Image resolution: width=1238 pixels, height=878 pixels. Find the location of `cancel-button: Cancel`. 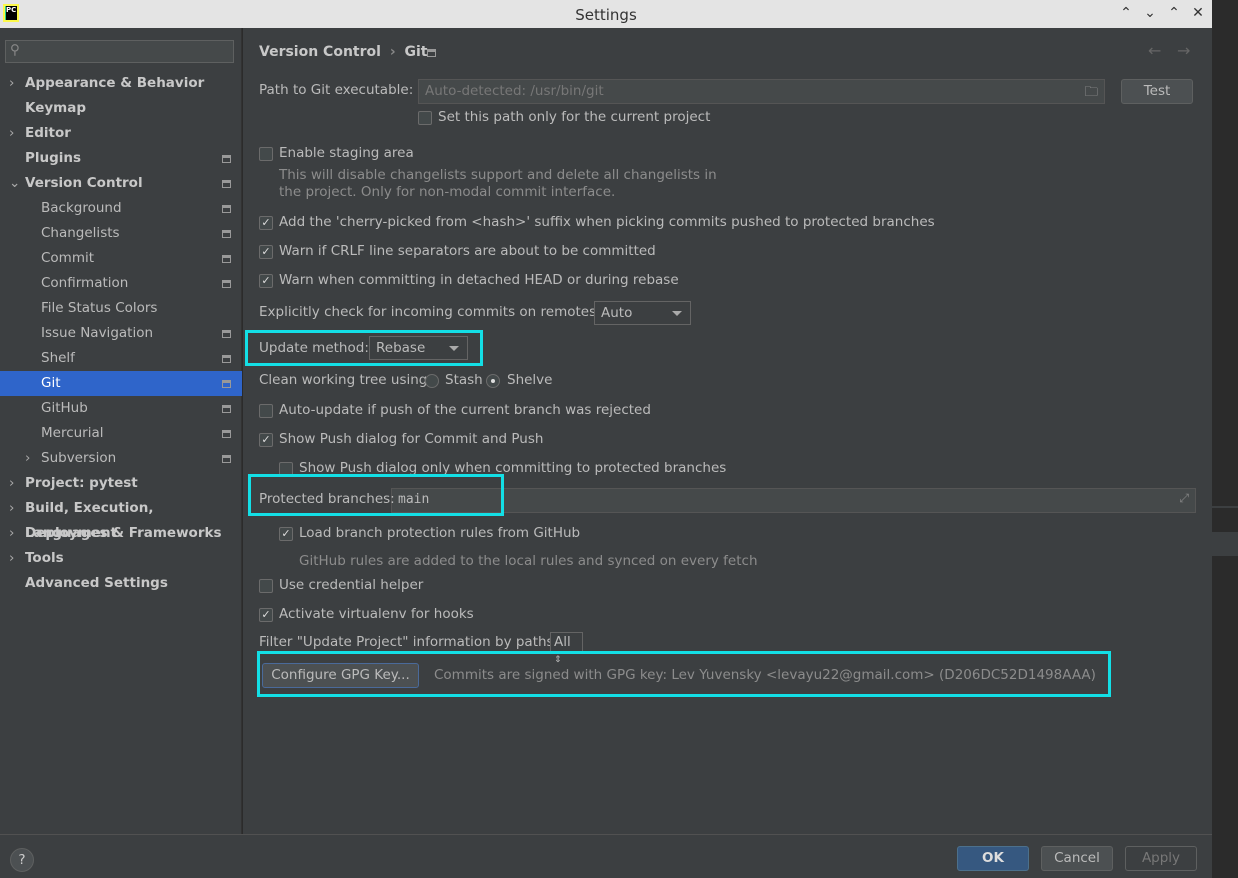

cancel-button: Cancel is located at coordinates (1077, 858).